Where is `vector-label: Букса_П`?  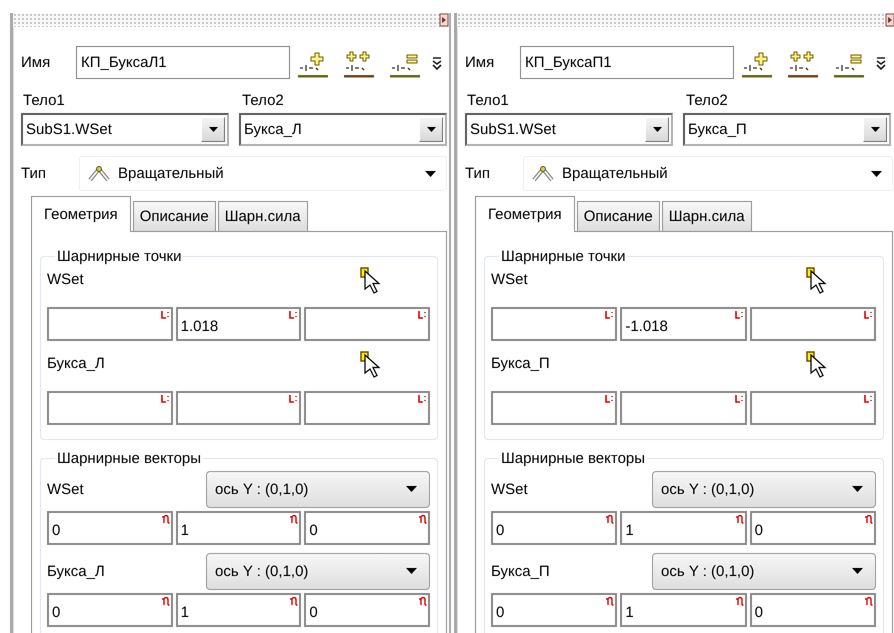
vector-label: Букса_П is located at coordinates (520, 571).